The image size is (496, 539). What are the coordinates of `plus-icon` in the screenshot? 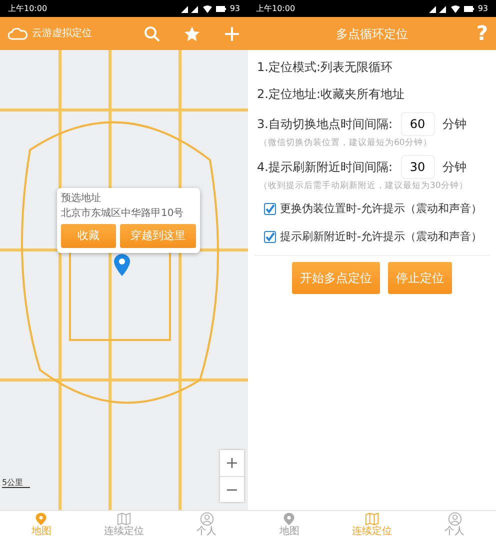 It's located at (232, 34).